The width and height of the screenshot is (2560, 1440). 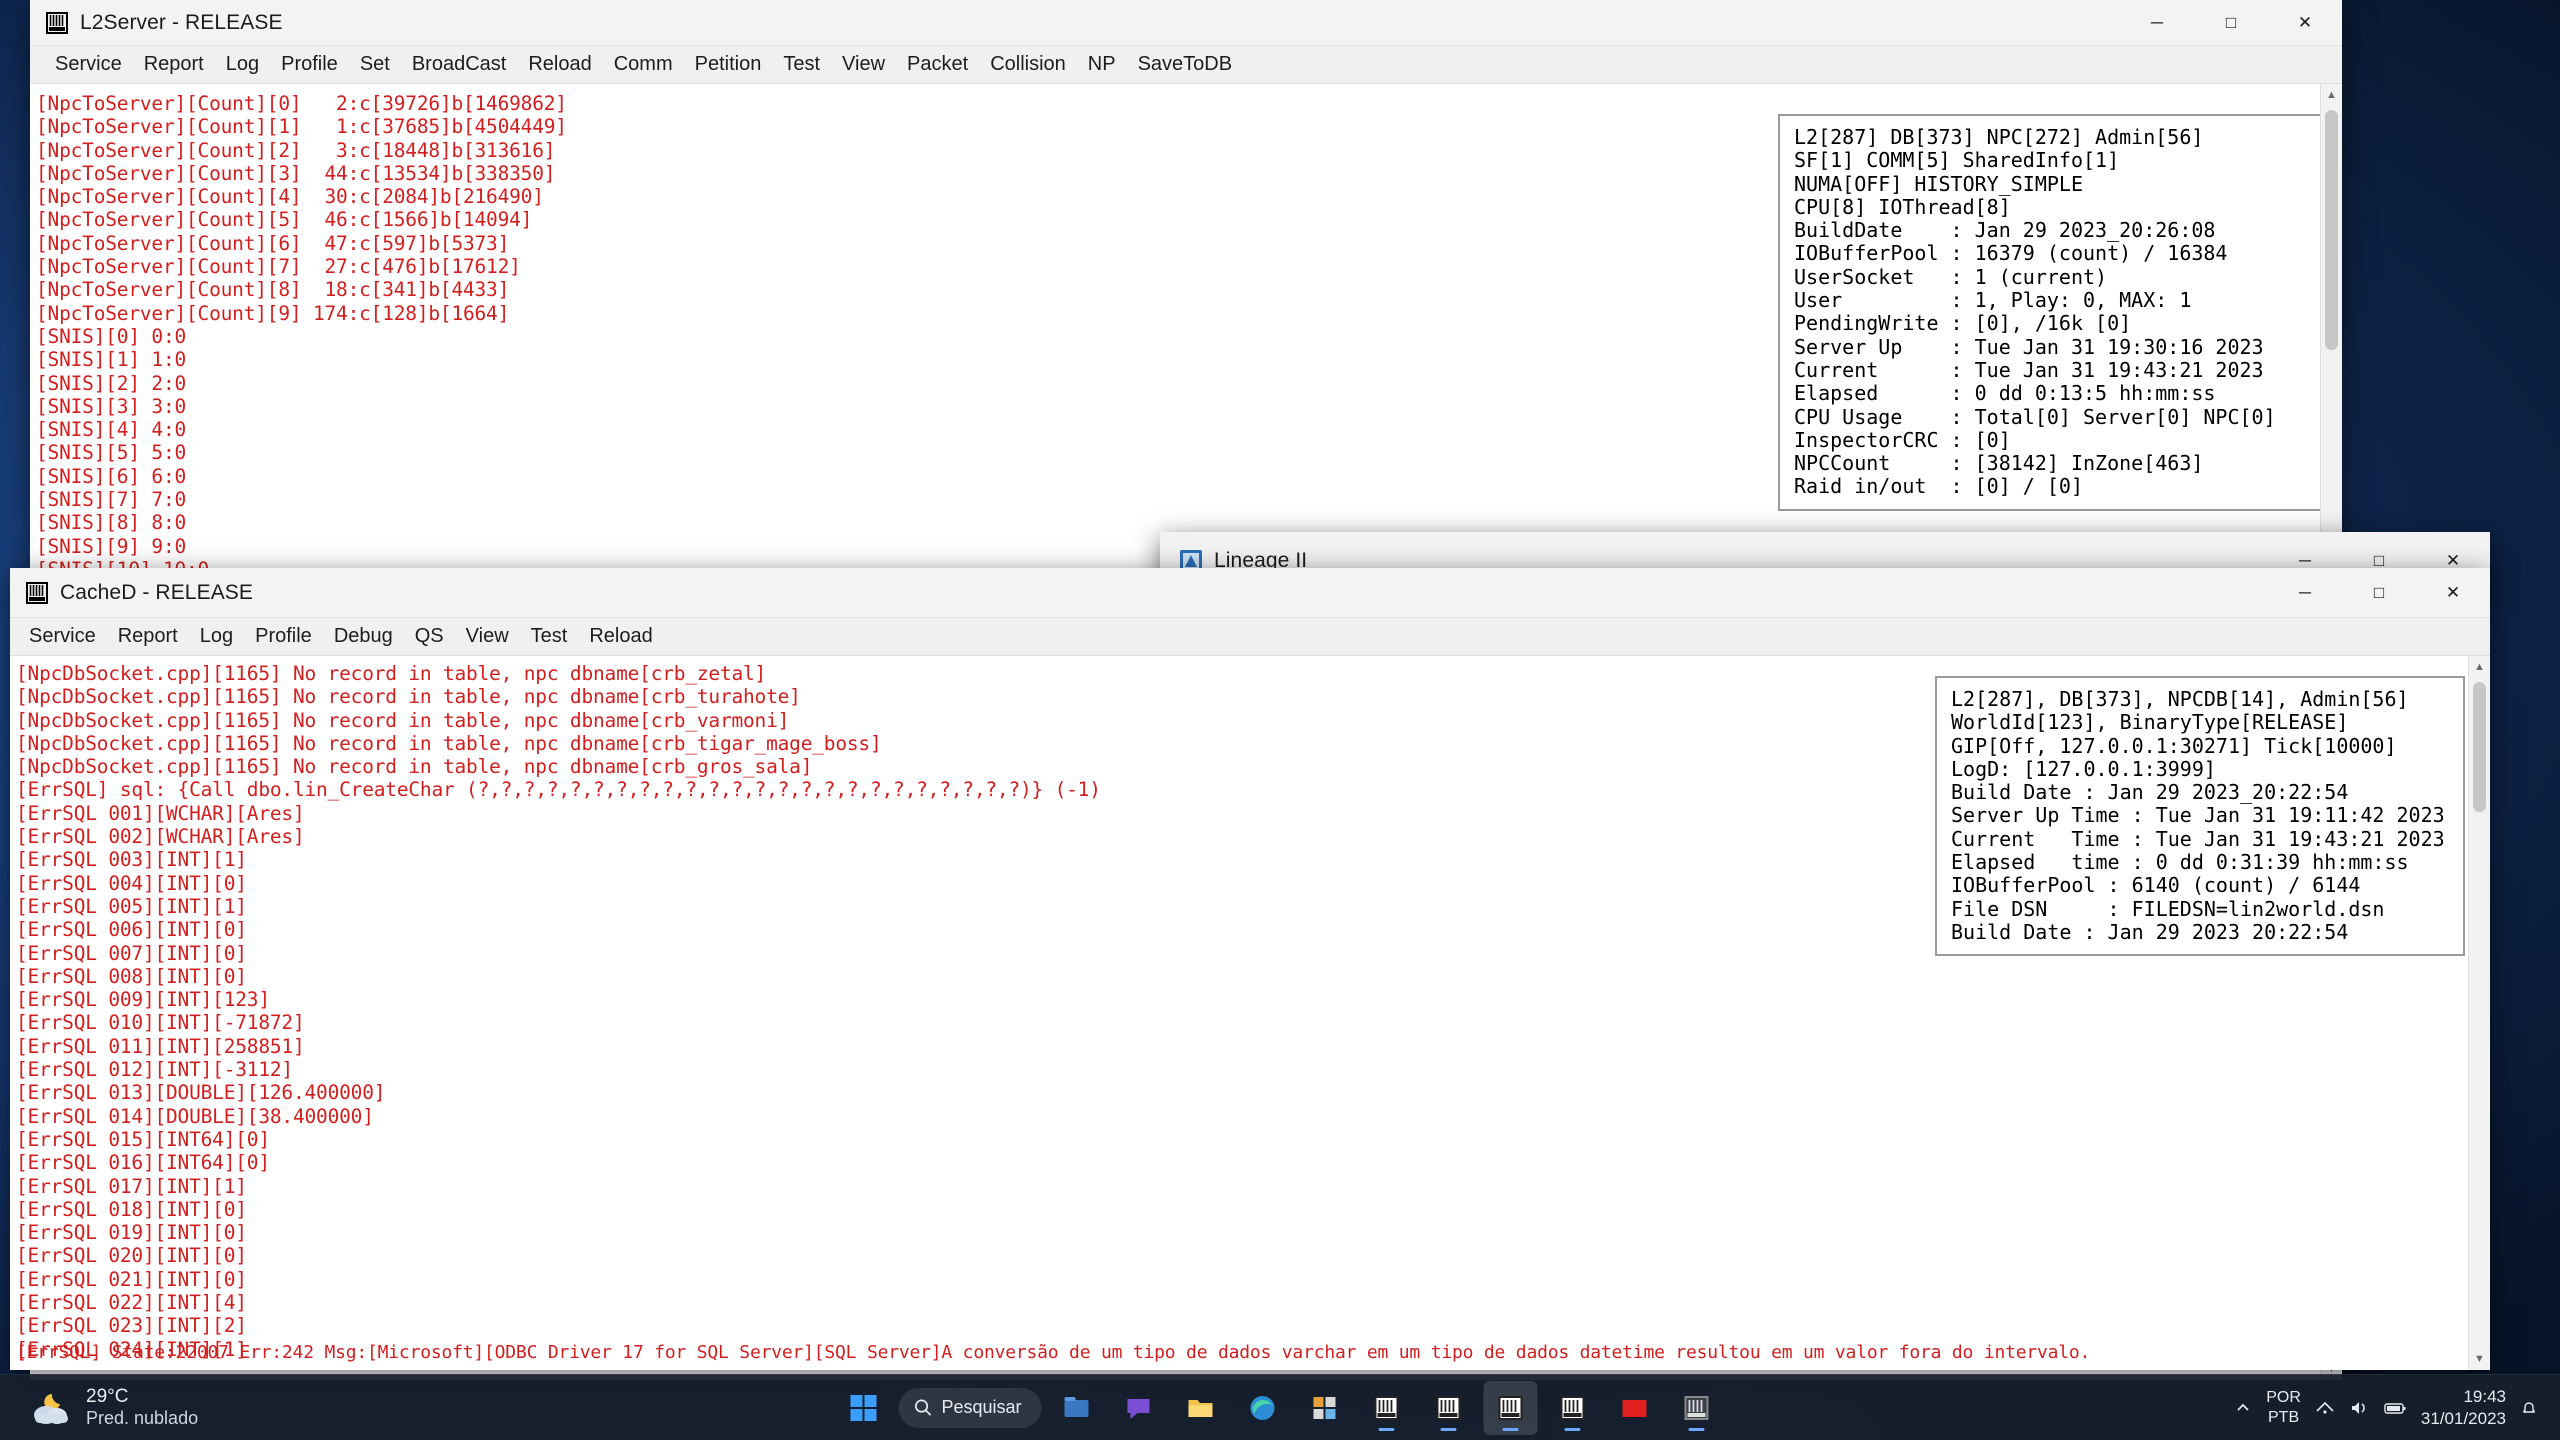 I want to click on log-line: [ErrSQL 023][INT][2], so click(x=131, y=1326).